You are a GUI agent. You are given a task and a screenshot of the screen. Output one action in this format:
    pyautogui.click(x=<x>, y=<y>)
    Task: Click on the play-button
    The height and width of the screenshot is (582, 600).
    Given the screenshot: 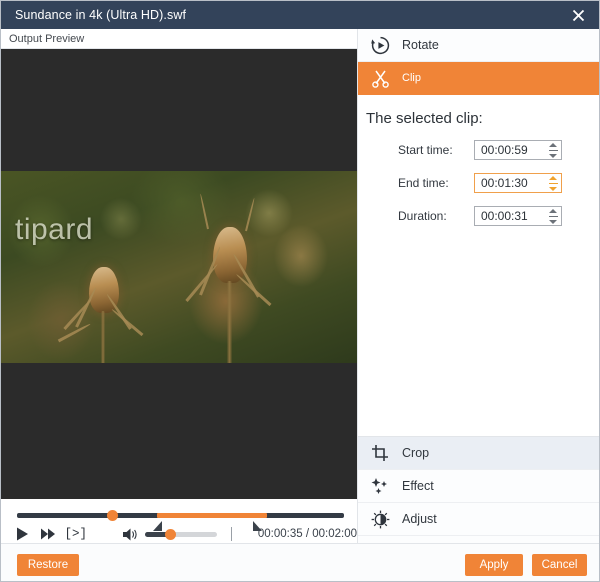 What is the action you would take?
    pyautogui.click(x=23, y=534)
    